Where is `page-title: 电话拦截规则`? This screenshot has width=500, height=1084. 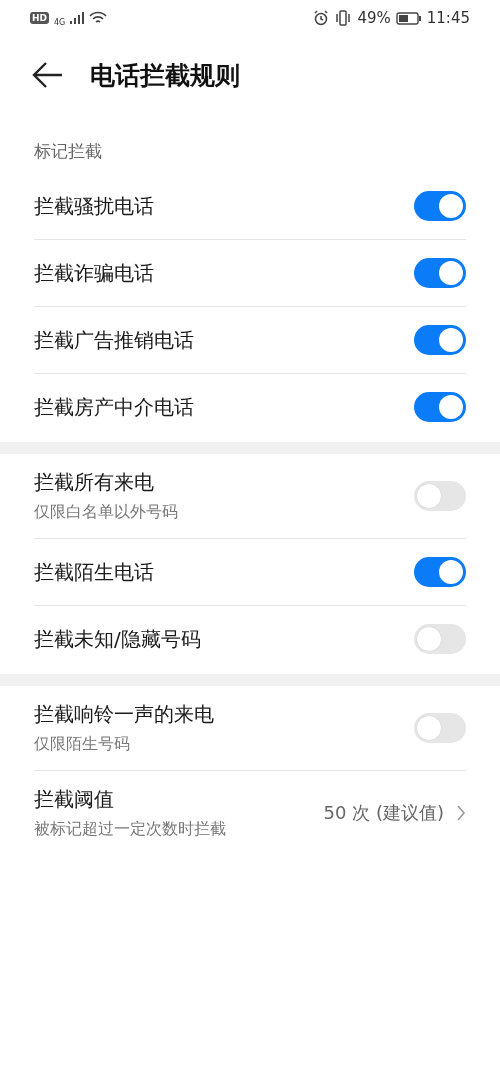 page-title: 电话拦截规则 is located at coordinates (165, 75).